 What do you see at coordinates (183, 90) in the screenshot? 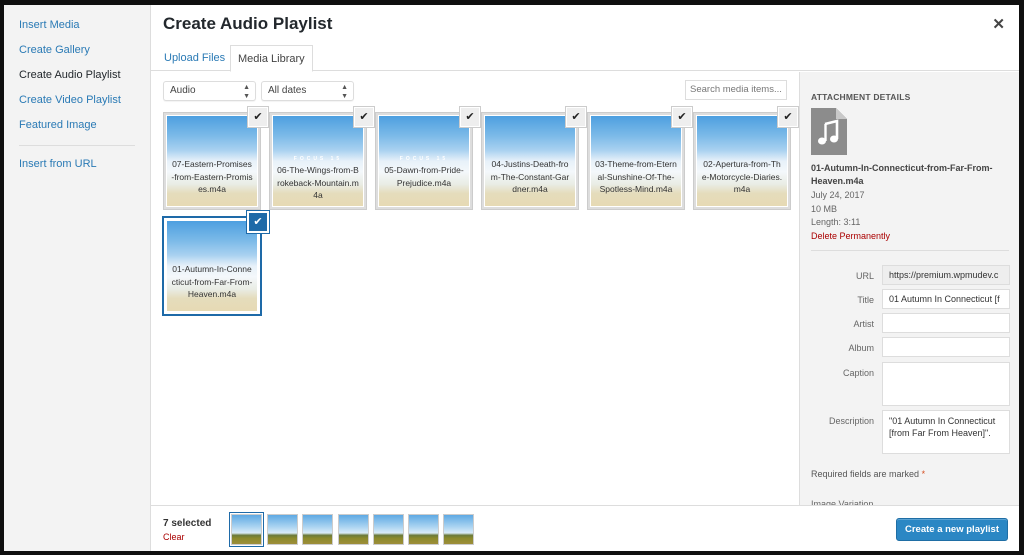
I see `media-type-value: Audio` at bounding box center [183, 90].